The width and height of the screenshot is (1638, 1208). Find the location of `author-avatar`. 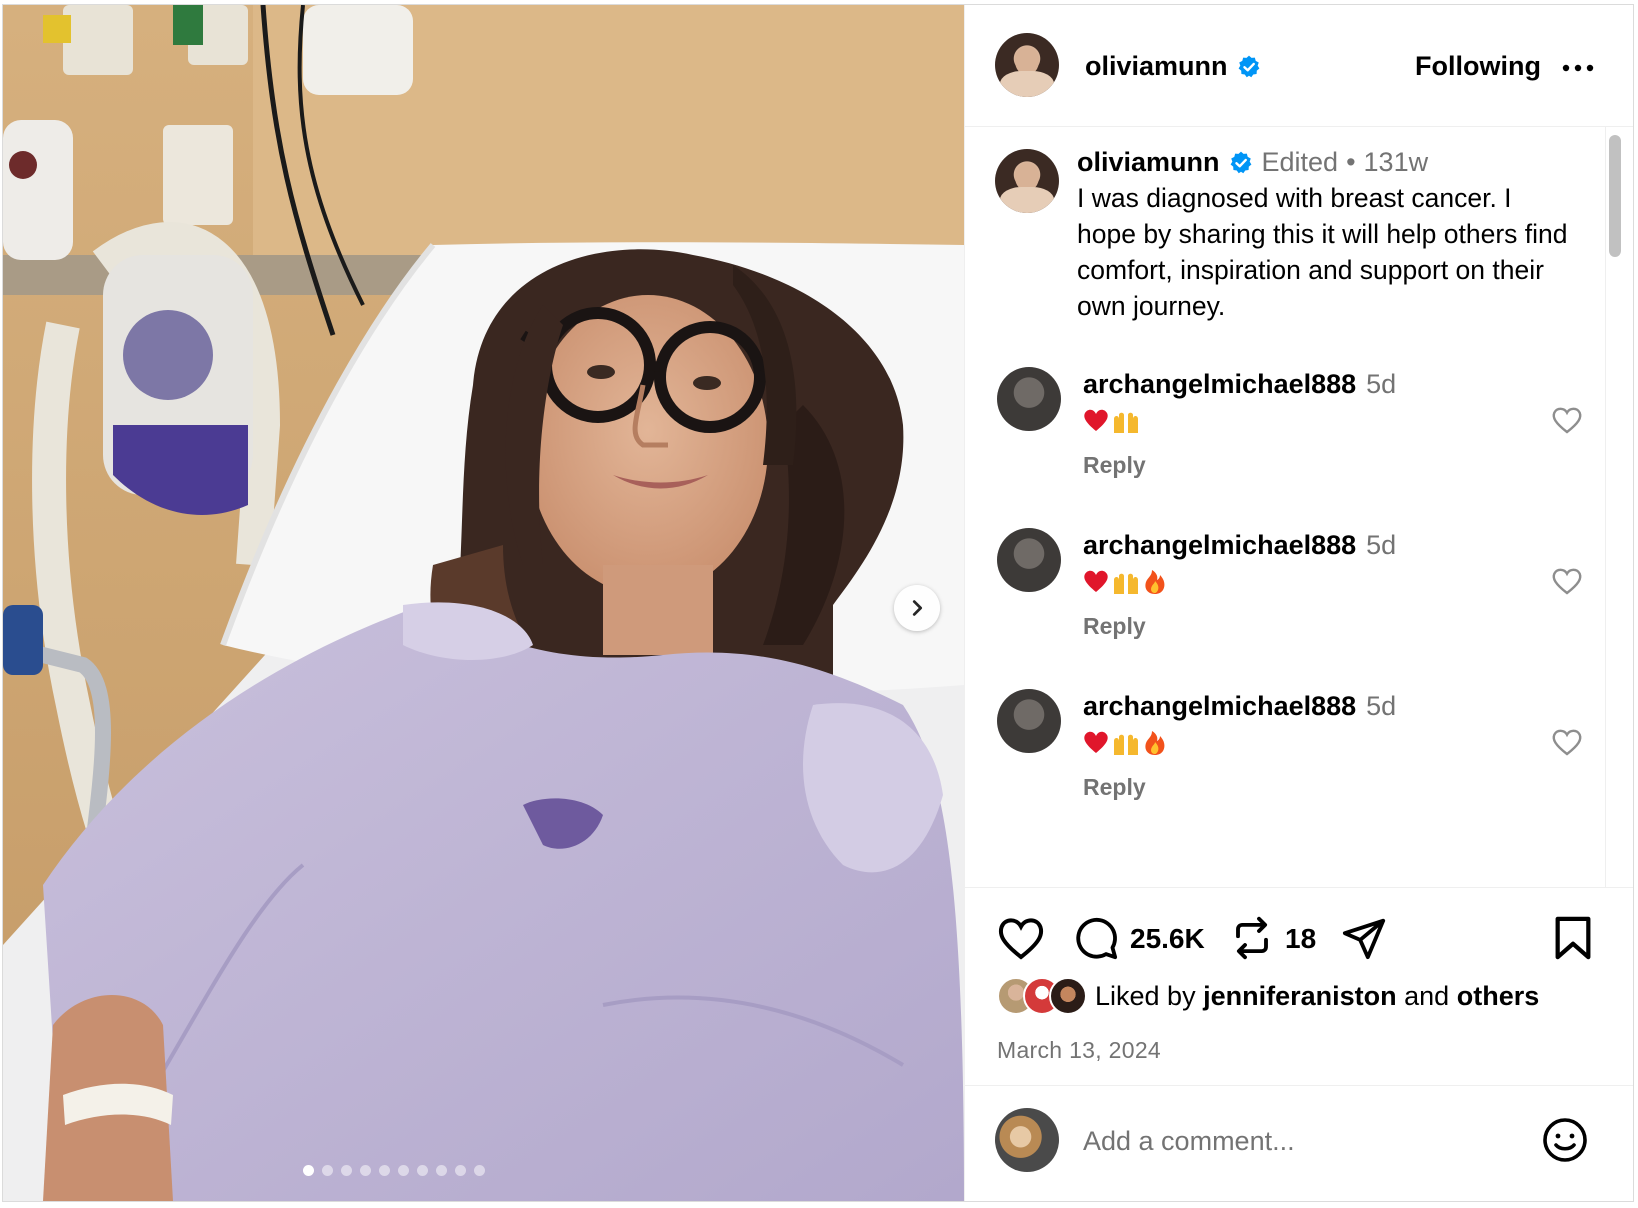

author-avatar is located at coordinates (1027, 65).